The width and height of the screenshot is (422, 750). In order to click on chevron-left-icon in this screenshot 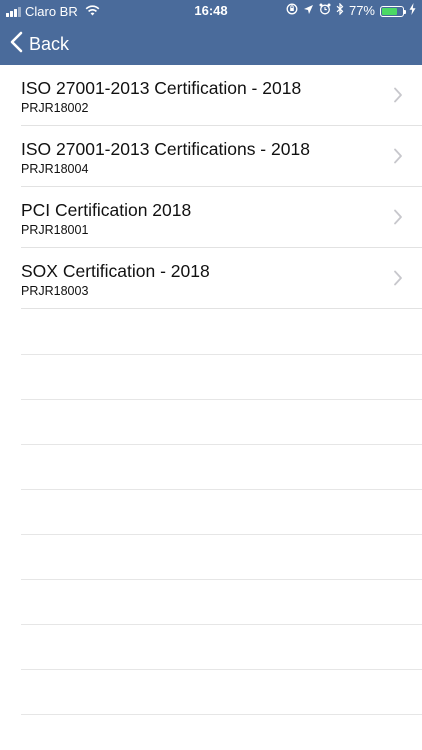, I will do `click(16, 44)`.